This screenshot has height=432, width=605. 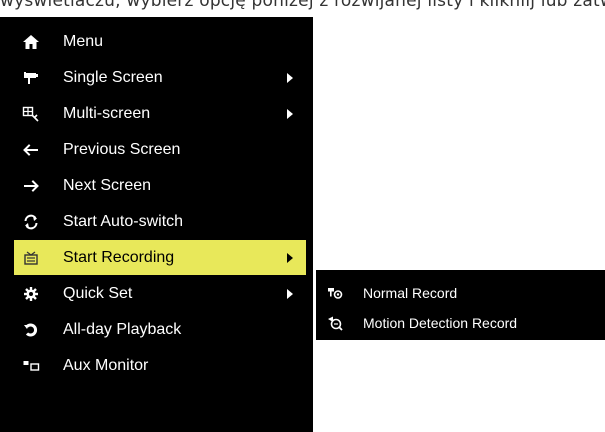 I want to click on arrow-right-icon, so click(x=31, y=186).